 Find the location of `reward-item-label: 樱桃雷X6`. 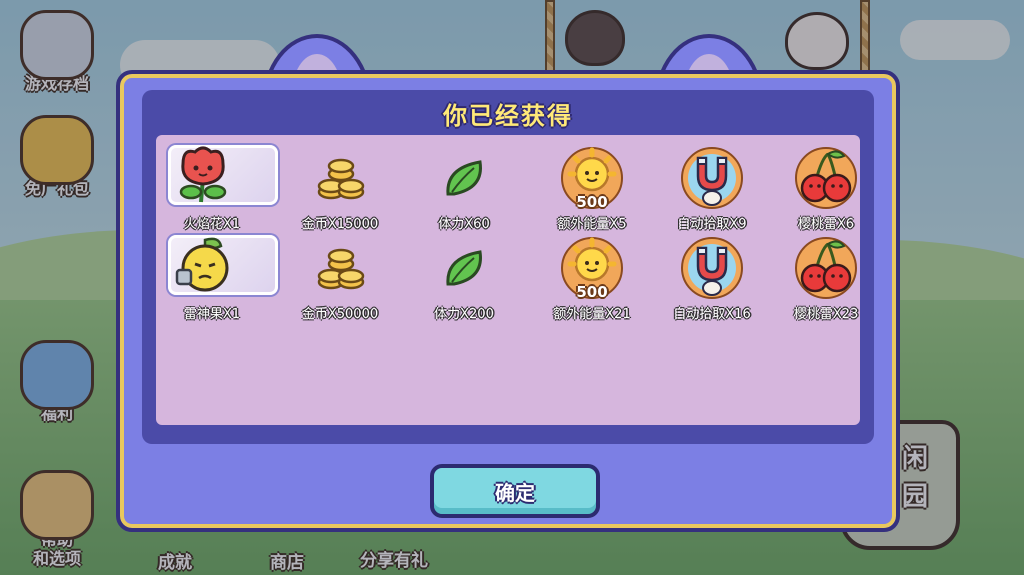

reward-item-label: 樱桃雷X6 is located at coordinates (826, 224).